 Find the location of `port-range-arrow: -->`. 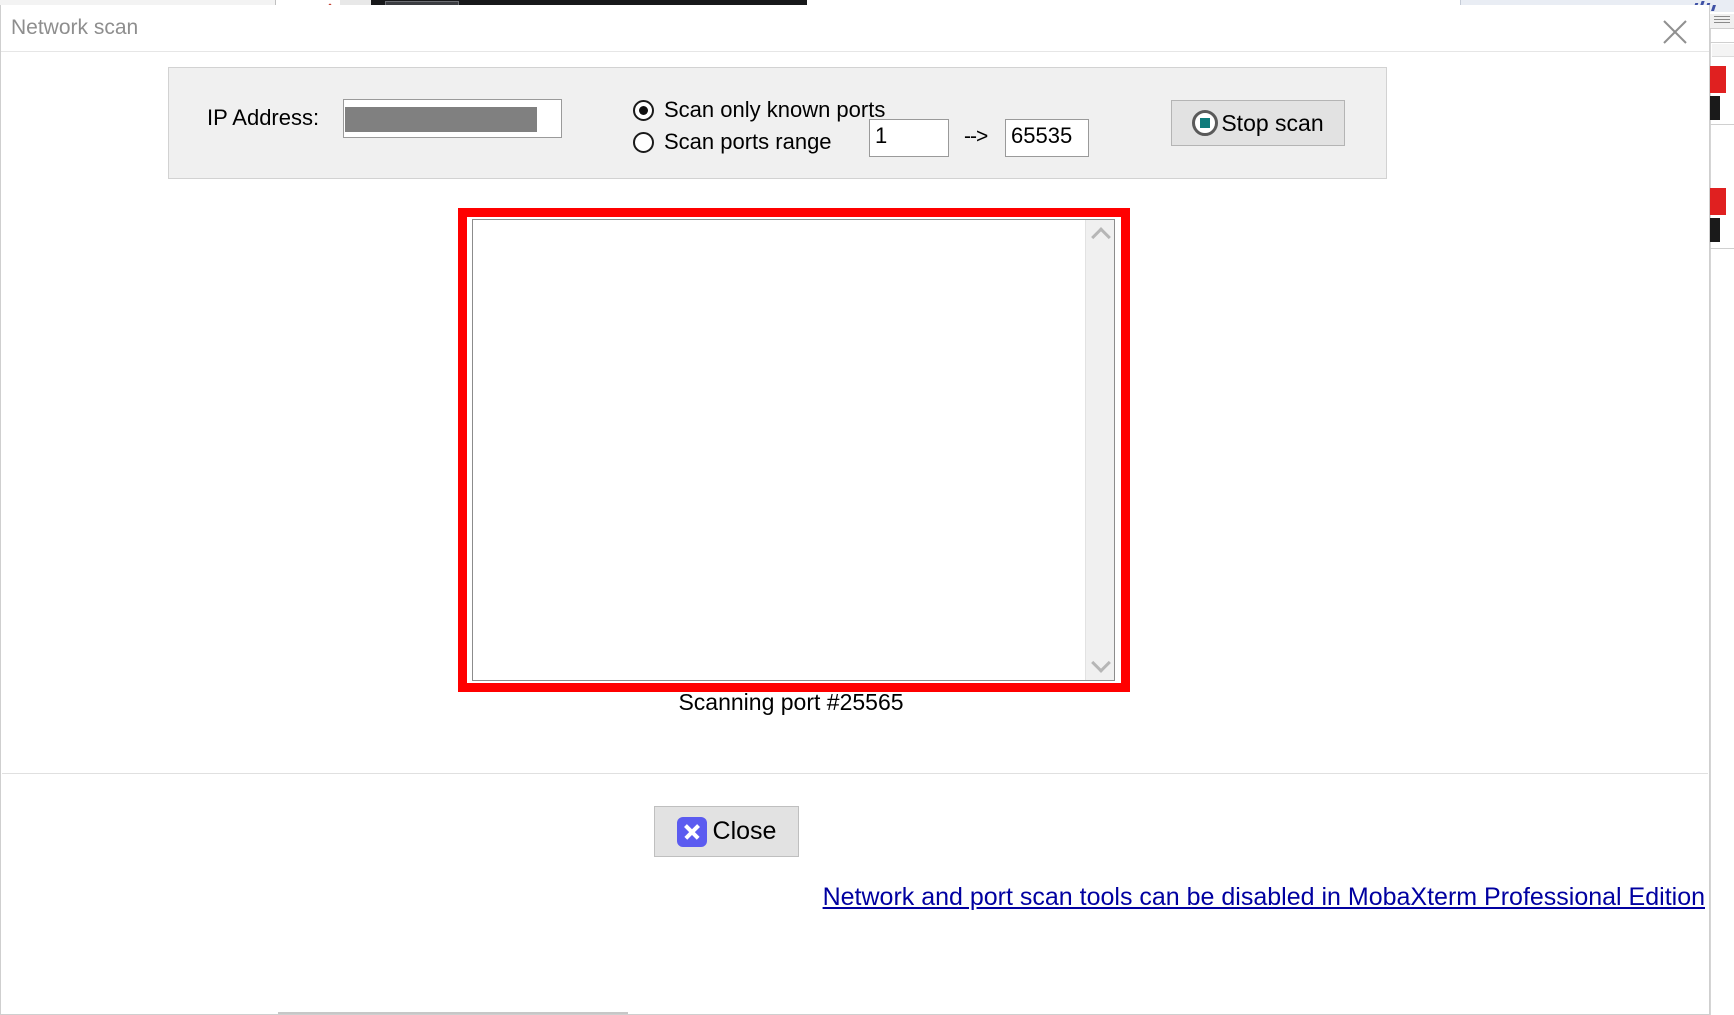

port-range-arrow: --> is located at coordinates (976, 136).